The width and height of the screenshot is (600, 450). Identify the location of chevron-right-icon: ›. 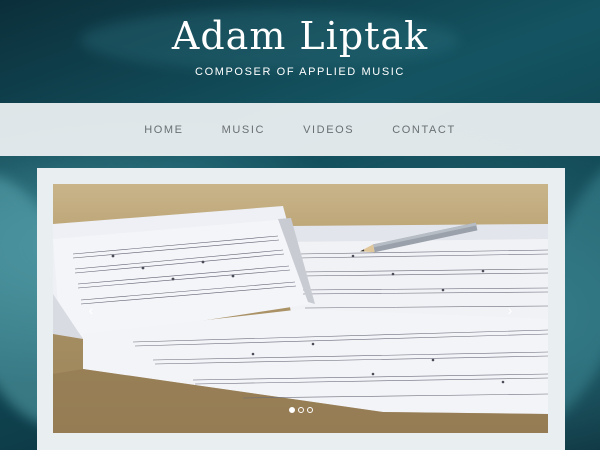
(510, 310).